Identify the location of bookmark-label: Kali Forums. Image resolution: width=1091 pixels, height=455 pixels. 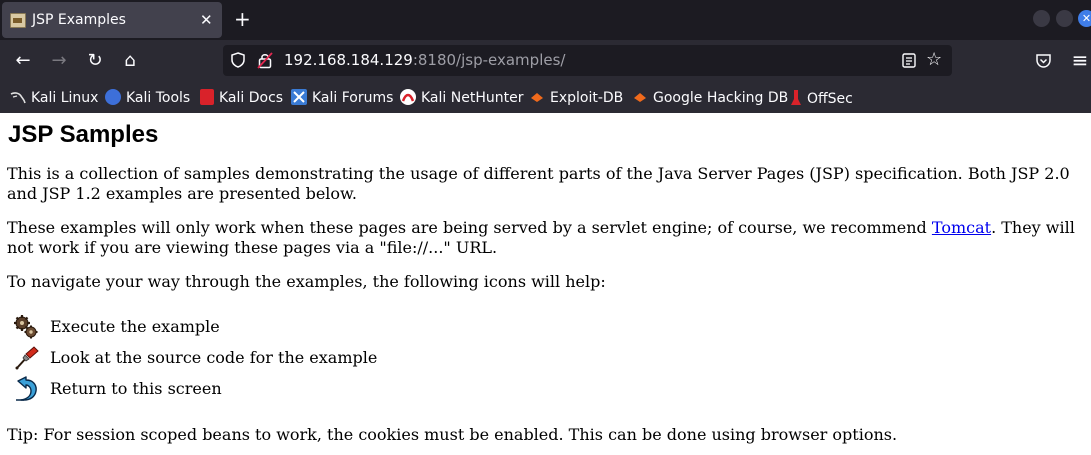
(353, 98).